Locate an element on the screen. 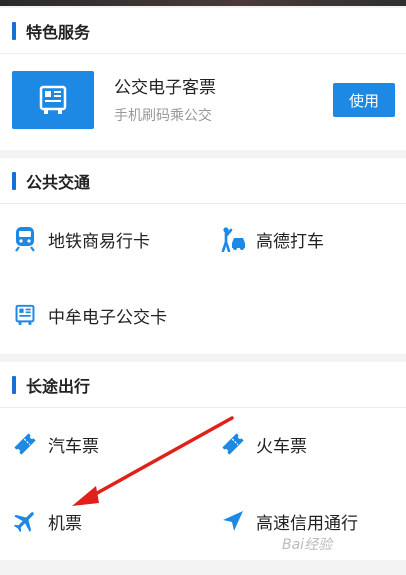 The width and height of the screenshot is (406, 575). highway-credit-item: 高速信用通行 is located at coordinates (289, 521).